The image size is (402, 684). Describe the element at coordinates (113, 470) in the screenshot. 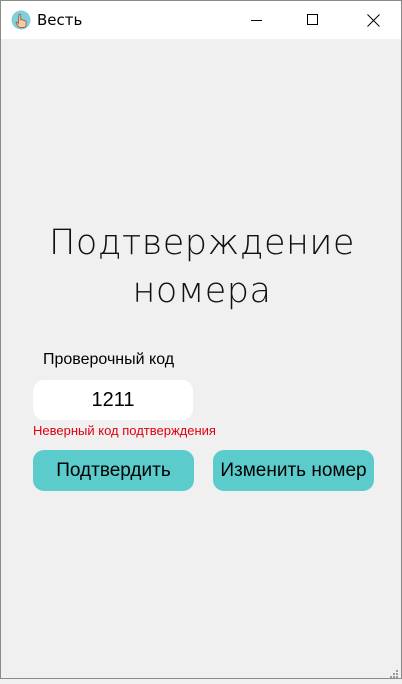

I see `confirm-button: Подтвердить` at that location.